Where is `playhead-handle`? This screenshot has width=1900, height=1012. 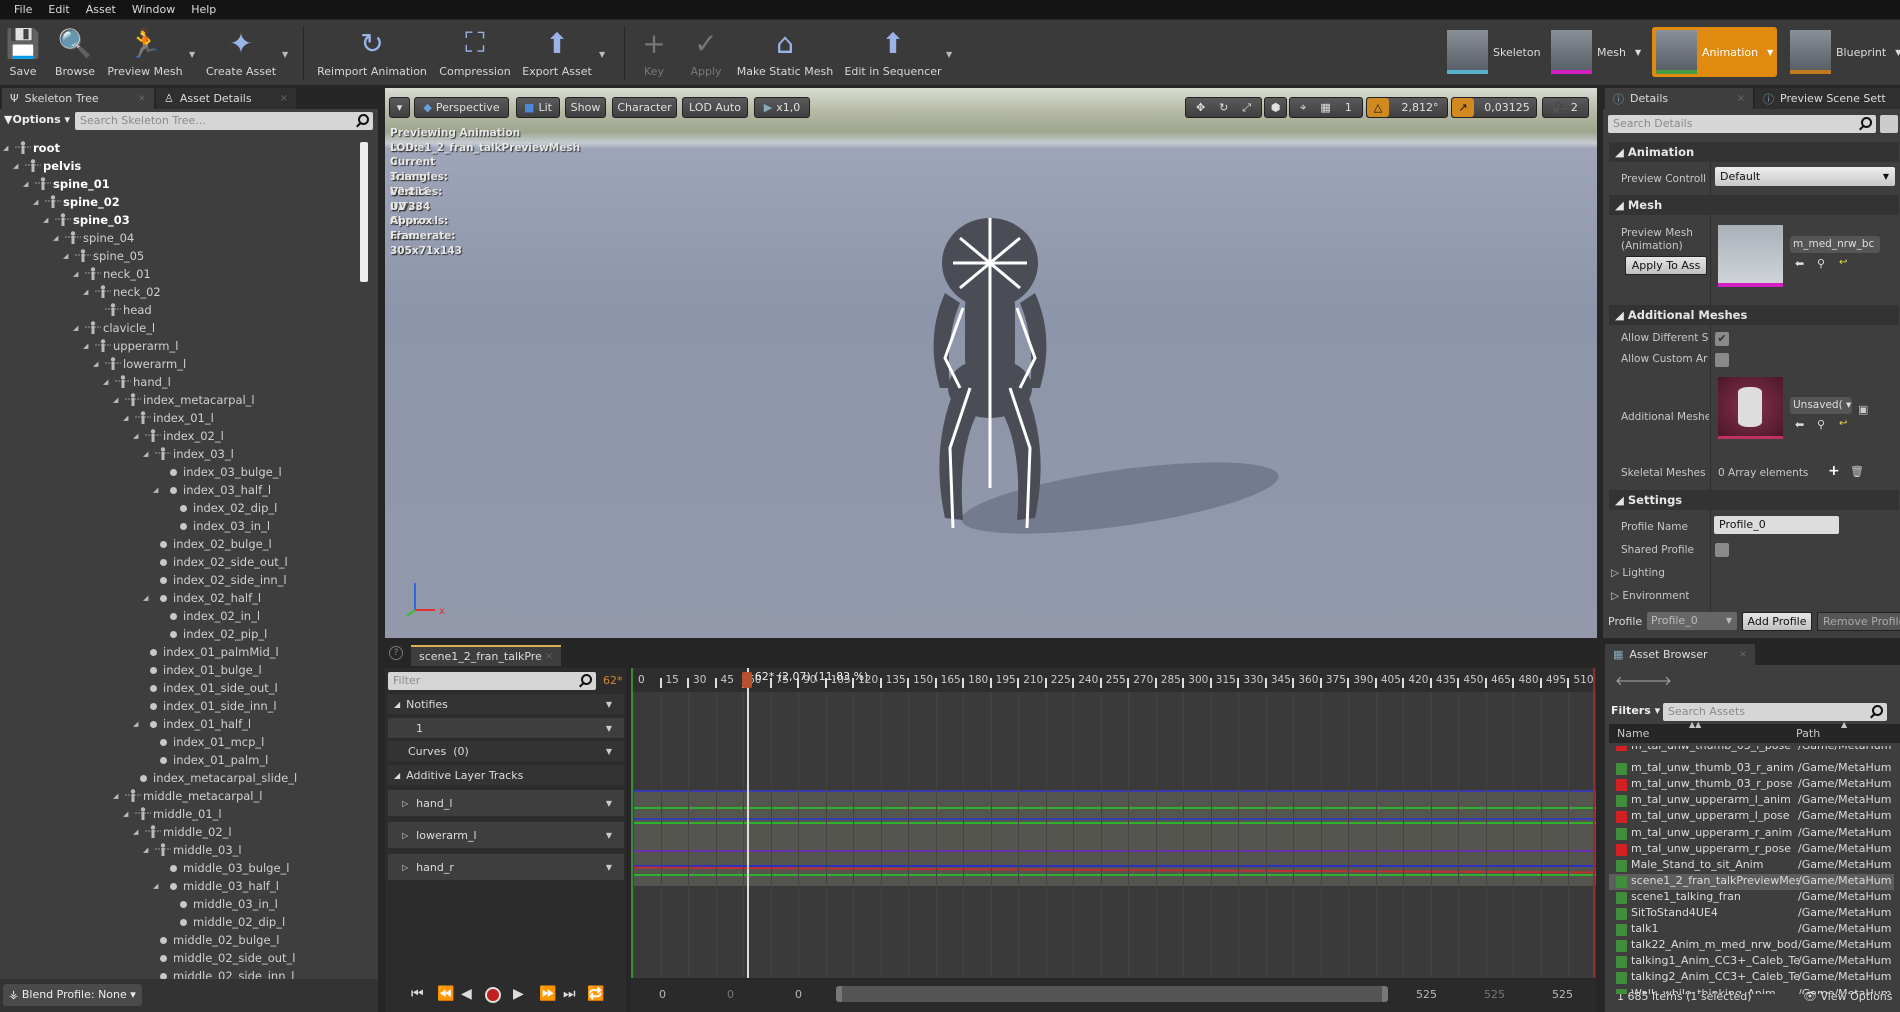 playhead-handle is located at coordinates (746, 680).